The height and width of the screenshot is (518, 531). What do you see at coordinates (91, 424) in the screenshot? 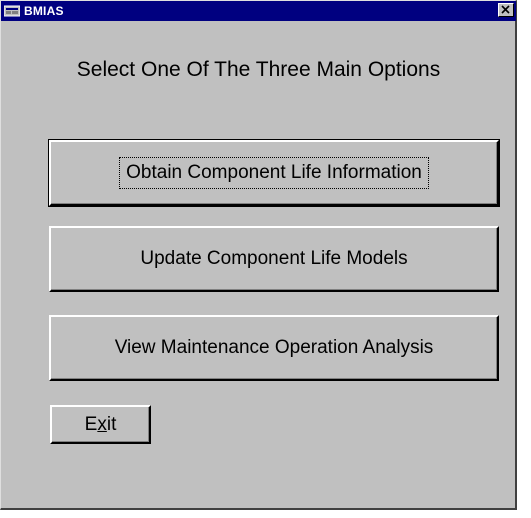
I see `exit-label-prefix: E` at bounding box center [91, 424].